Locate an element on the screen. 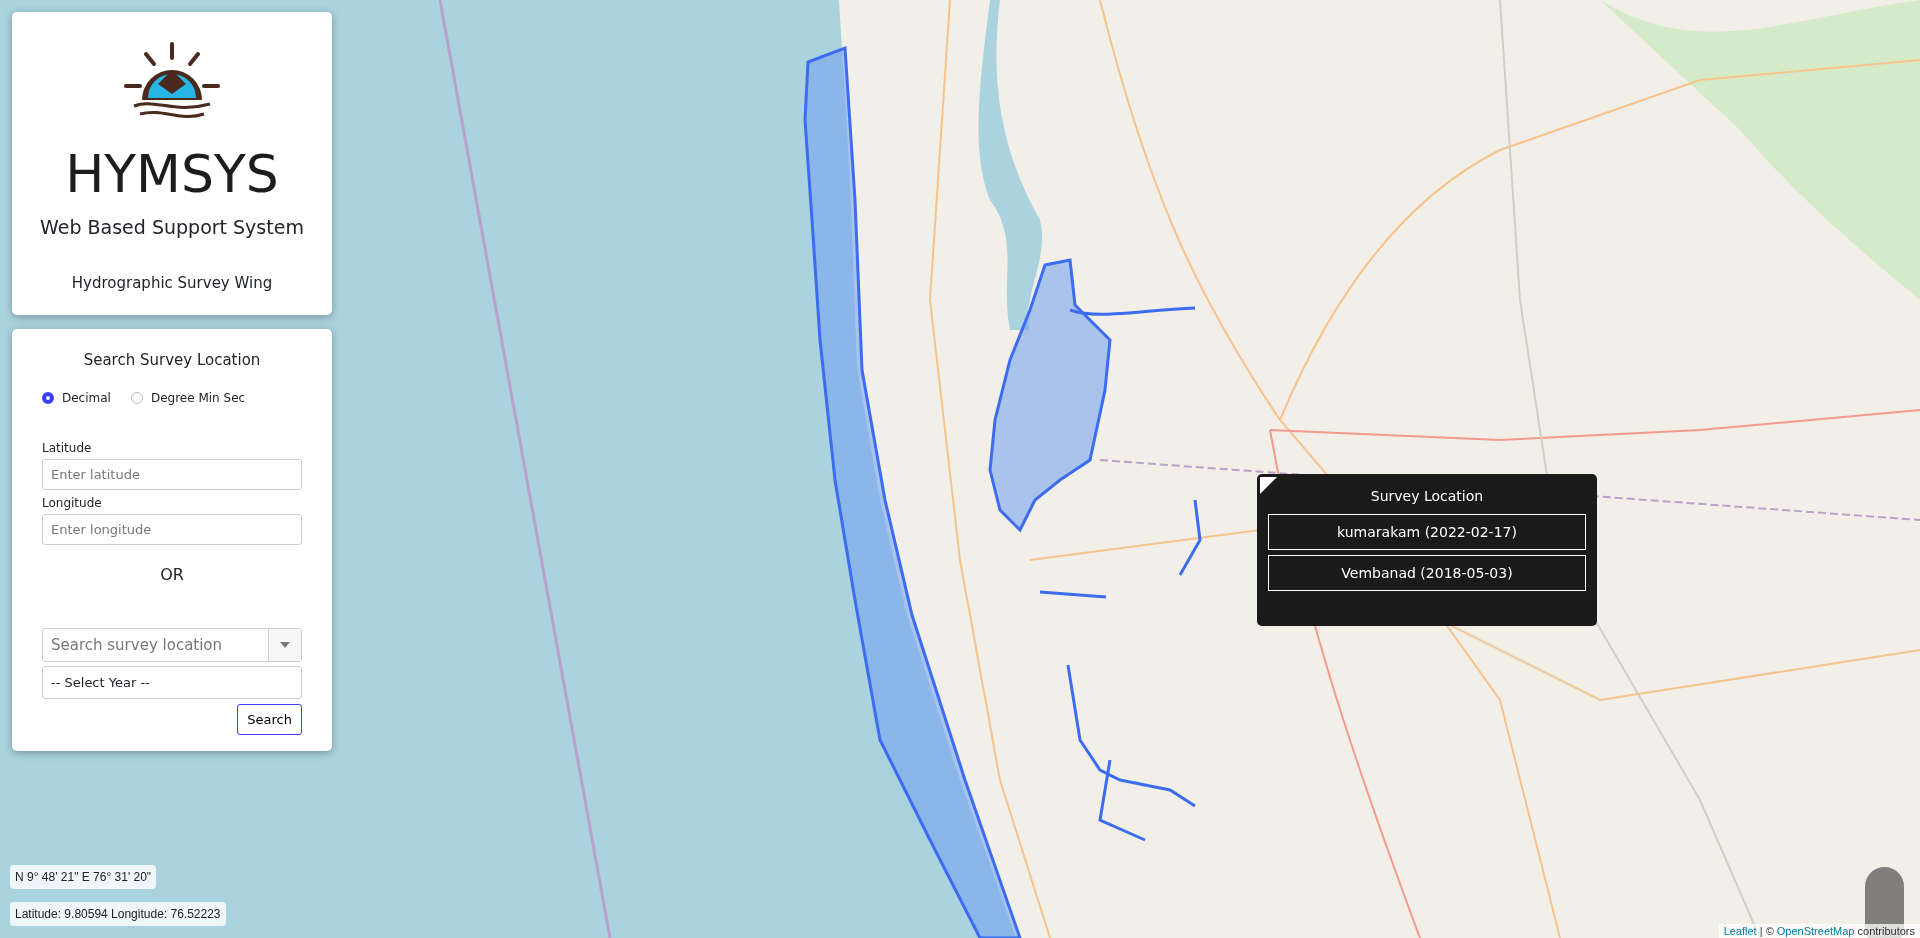 The width and height of the screenshot is (1920, 938). leaflet-link: Leaflet is located at coordinates (1740, 931).